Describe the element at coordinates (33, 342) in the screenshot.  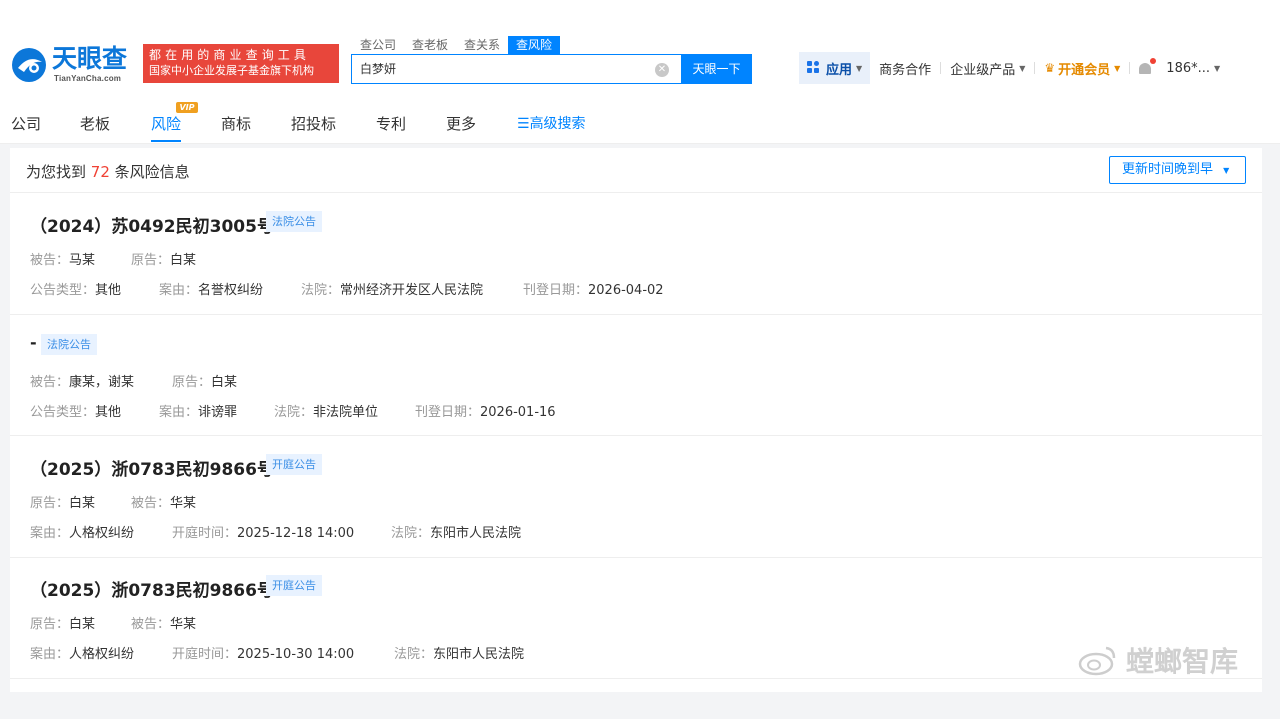
I see `case-number-title: -` at that location.